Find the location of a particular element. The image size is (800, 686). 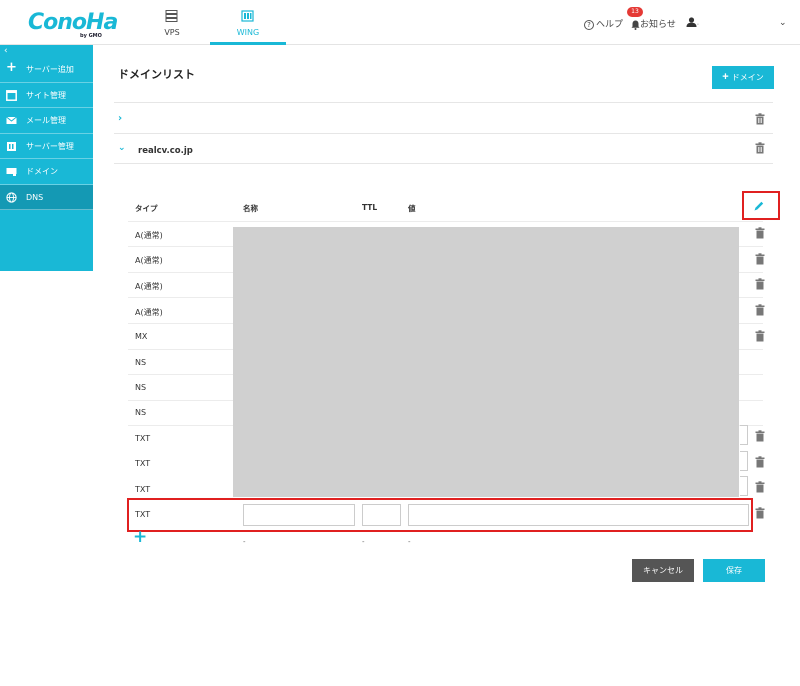

record-name-input is located at coordinates (299, 515).